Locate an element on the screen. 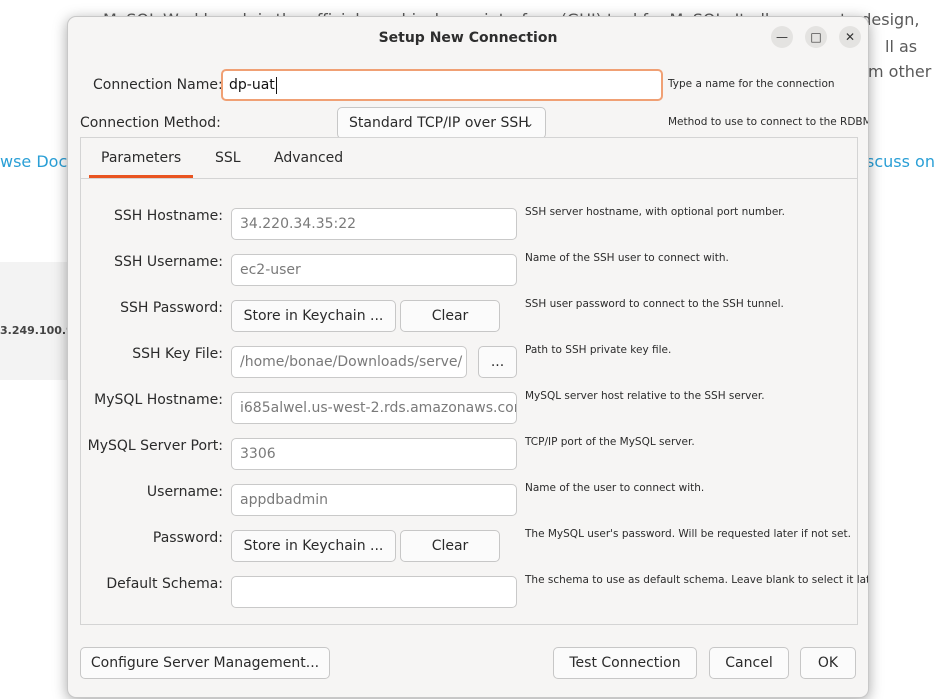  ssh-key-file-label: SSH Key File: is located at coordinates (177, 354).